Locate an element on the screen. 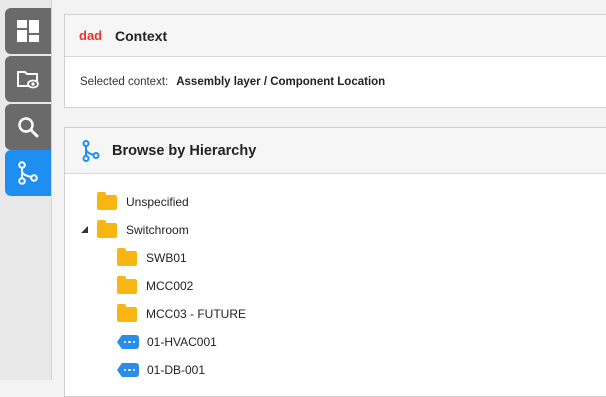 The image size is (606, 397). tree-item-01-hvac001: 01-HVAC001 is located at coordinates (167, 342).